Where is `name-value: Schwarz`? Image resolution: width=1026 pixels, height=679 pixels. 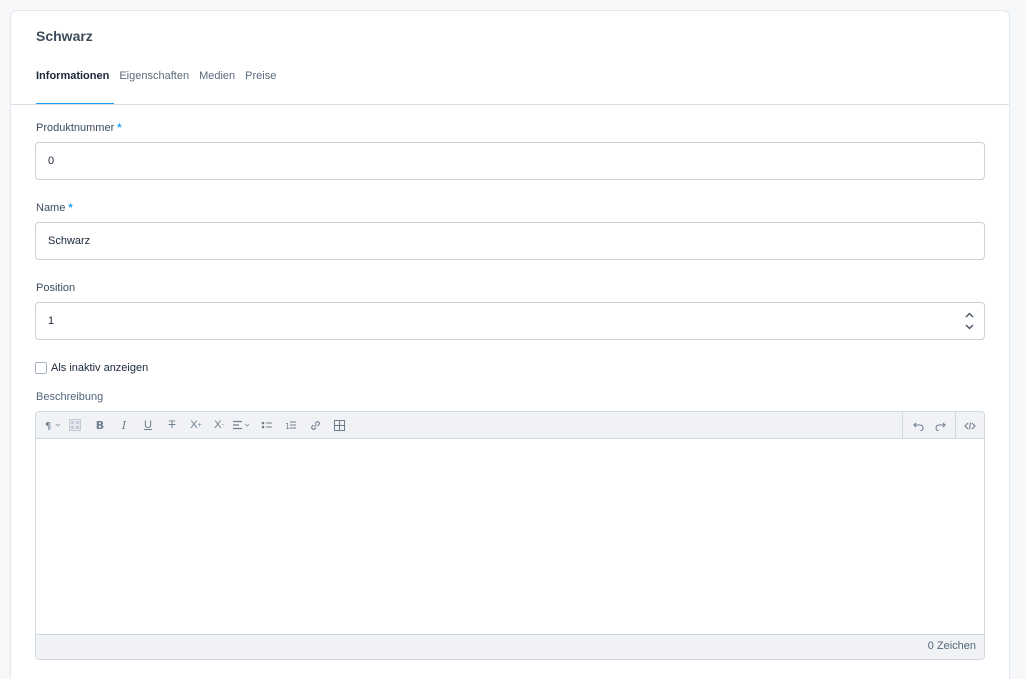
name-value: Schwarz is located at coordinates (69, 241).